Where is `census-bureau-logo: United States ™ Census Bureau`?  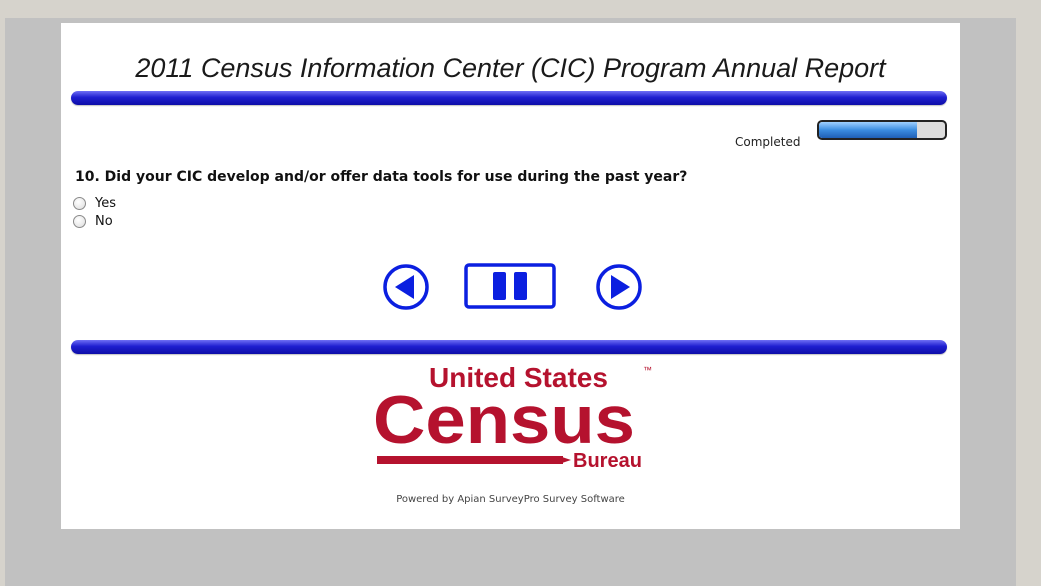 census-bureau-logo: United States ™ Census Bureau is located at coordinates (512, 417).